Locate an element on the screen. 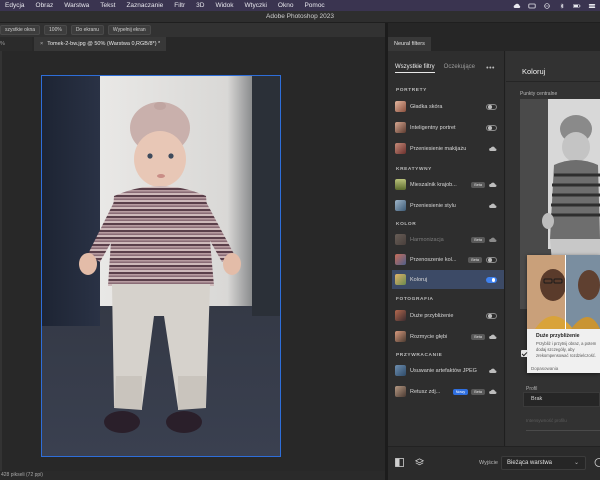 The image size is (600, 480). category-kolor: KOLOR is located at coordinates (406, 224).